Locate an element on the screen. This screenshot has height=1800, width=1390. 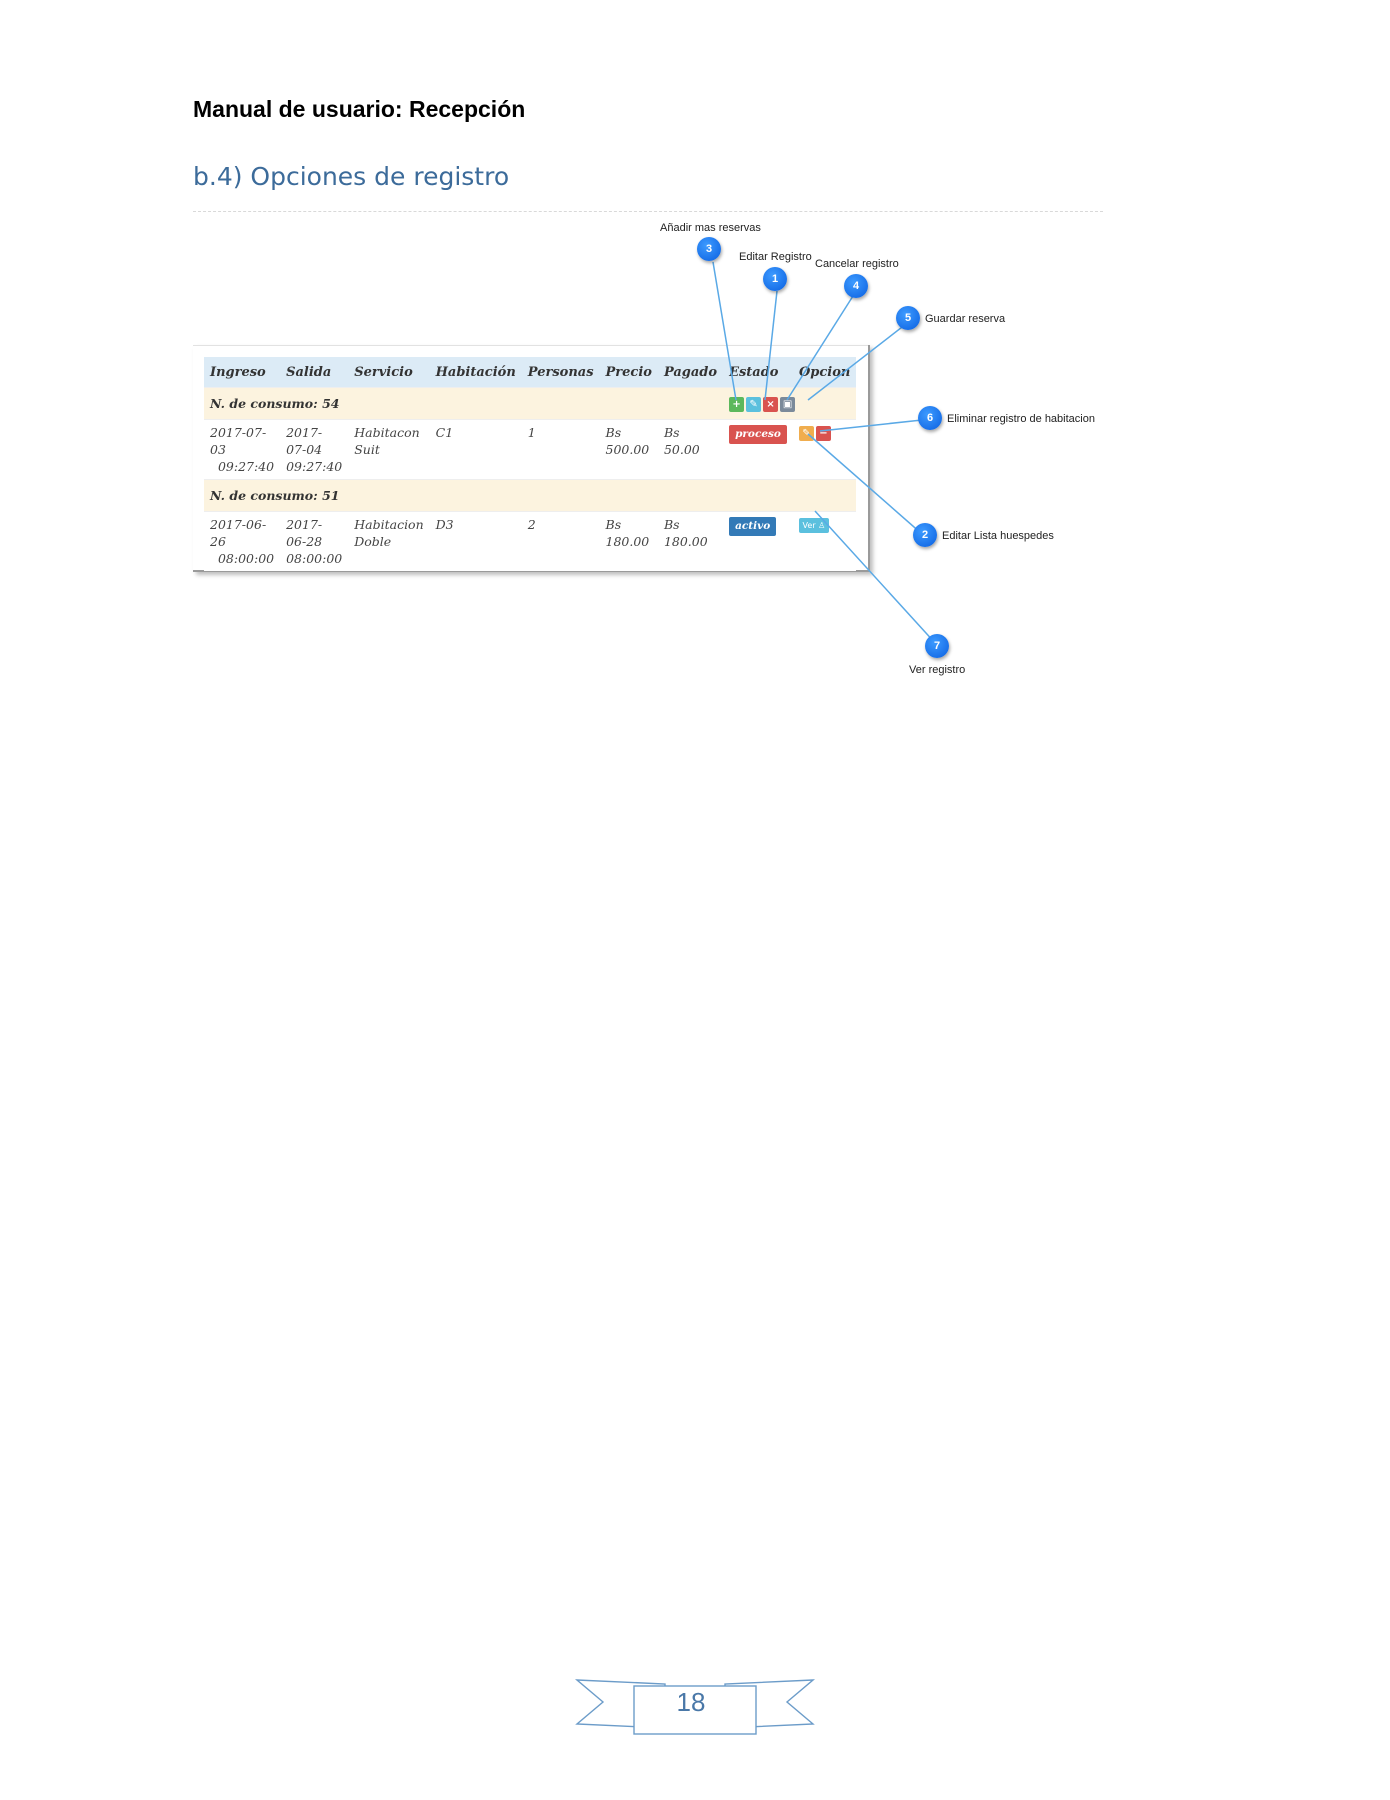
group-label: N. de consumo: 51 is located at coordinates (530, 495).